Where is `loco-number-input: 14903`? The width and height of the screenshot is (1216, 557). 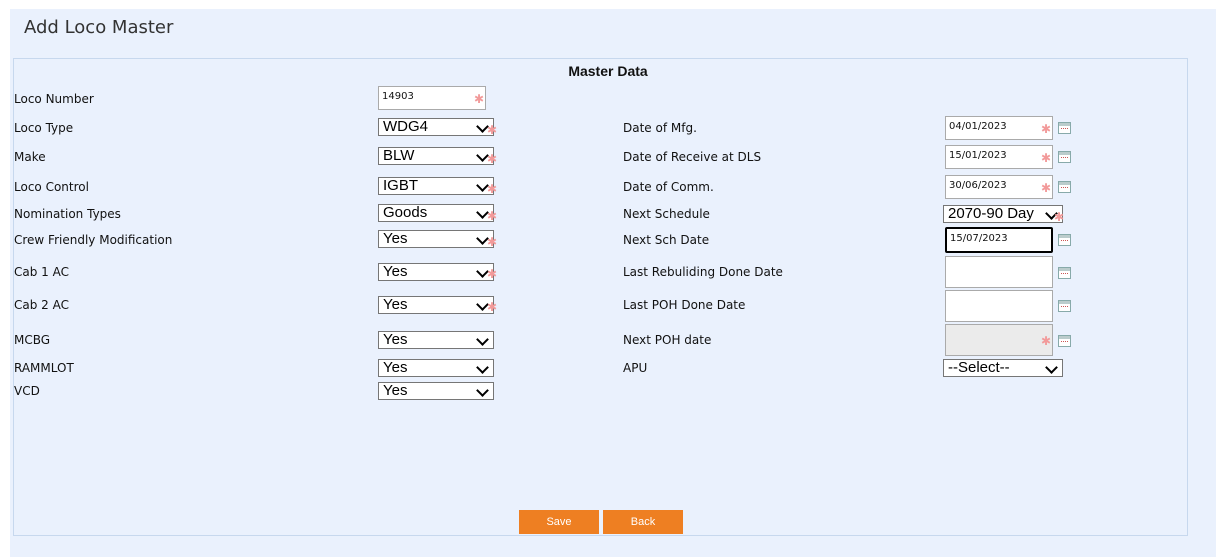 loco-number-input: 14903 is located at coordinates (432, 98).